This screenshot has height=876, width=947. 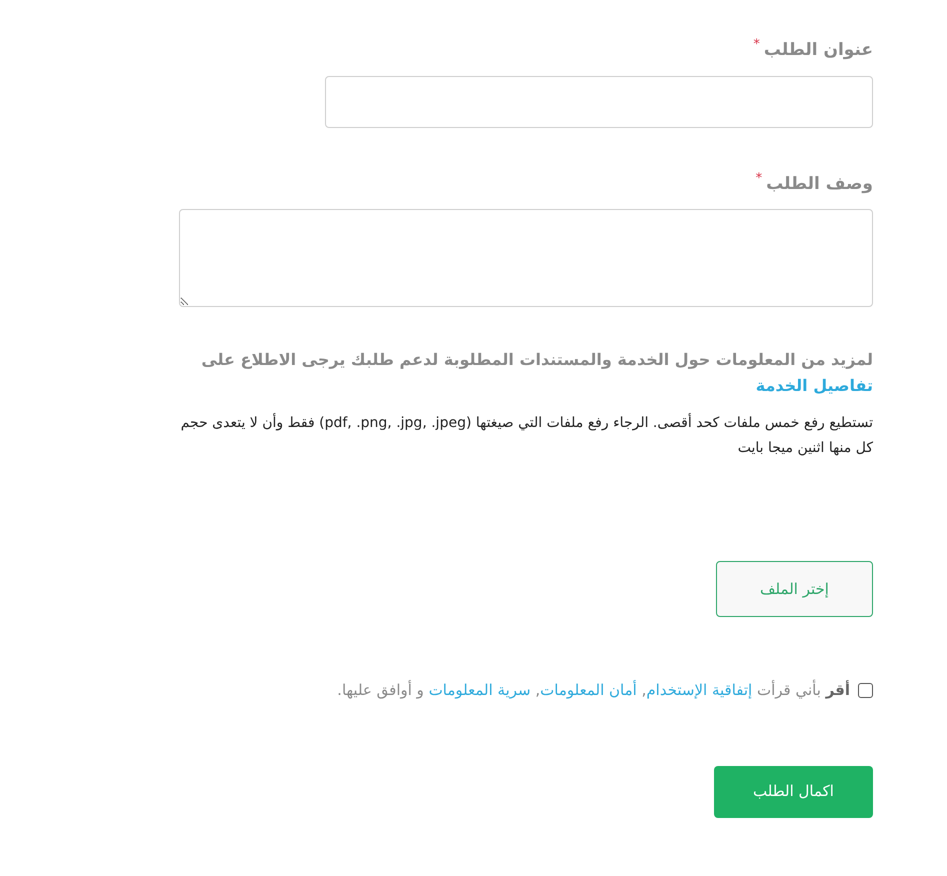 What do you see at coordinates (526, 435) in the screenshot?
I see `upload-note: تستطيع رفع خمس ملفات كحد أقصى. الرجاء رفع ملفات التي صيغتها (pdf, .png, .jpg, .jpeg) فقط وأن لا يتعدى حجم كل منها اثنين ميجا بايت` at bounding box center [526, 435].